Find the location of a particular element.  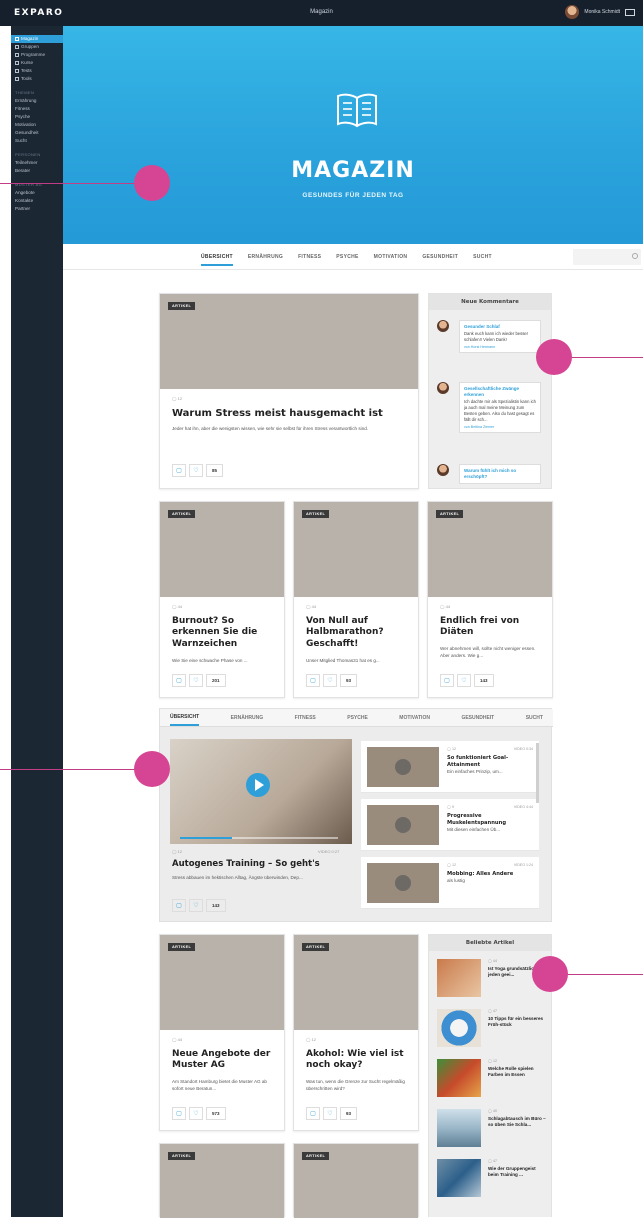

sidebar-item-tools: Tools is located at coordinates (37, 79).